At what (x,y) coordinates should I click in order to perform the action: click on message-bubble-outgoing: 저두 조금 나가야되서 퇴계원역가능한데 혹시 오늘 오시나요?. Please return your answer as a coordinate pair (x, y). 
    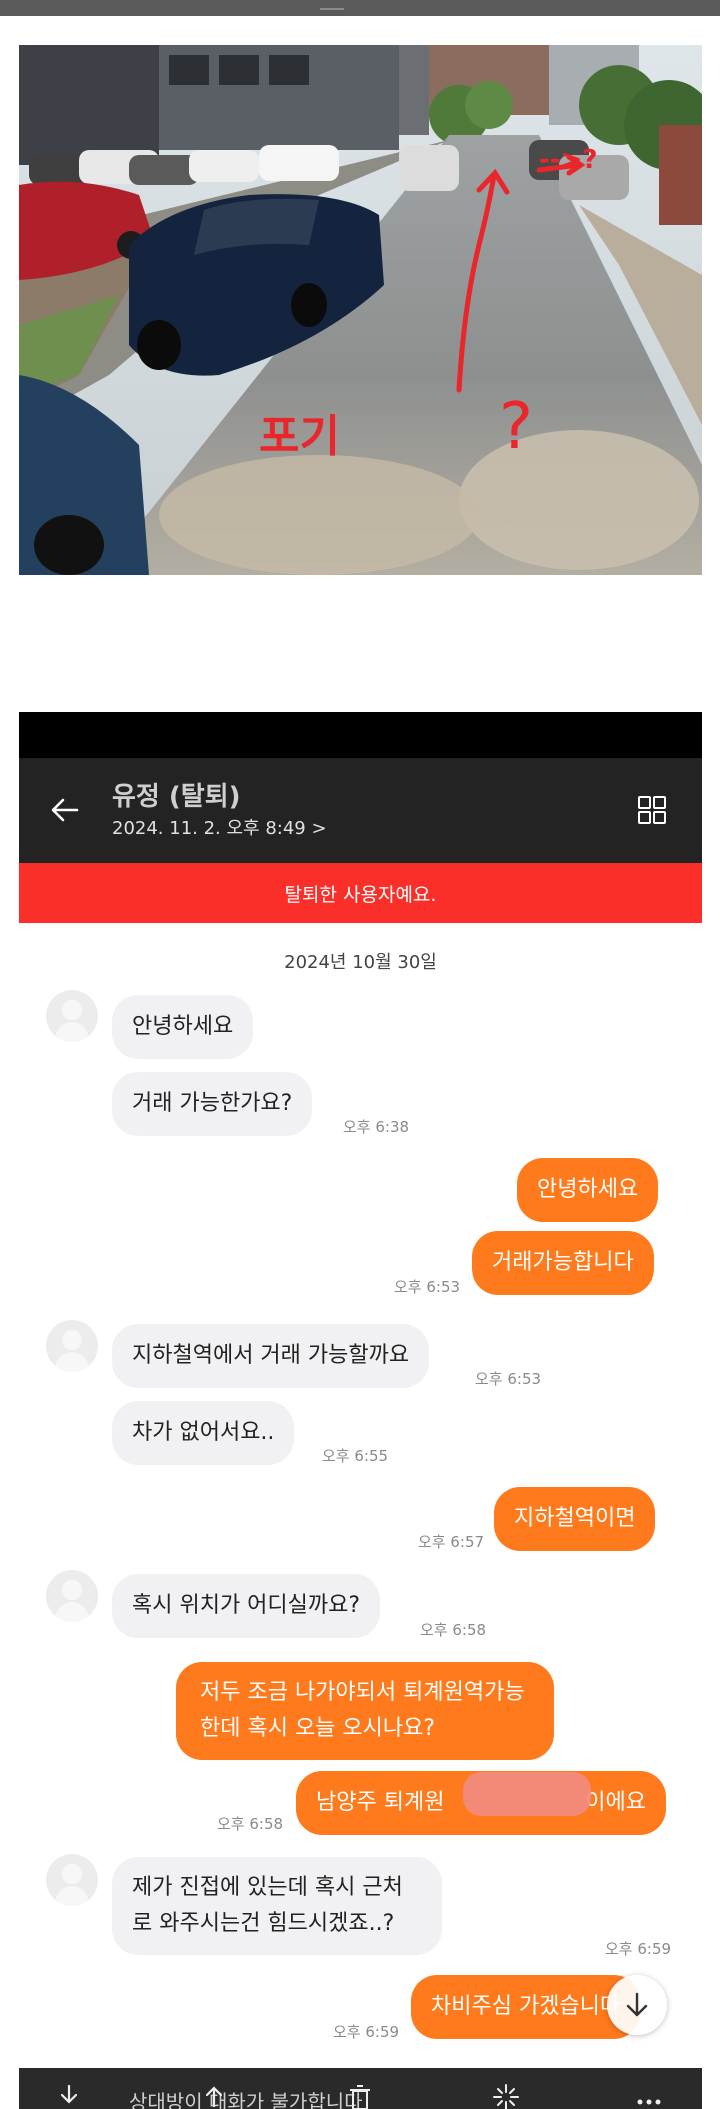
    Looking at the image, I should click on (365, 1711).